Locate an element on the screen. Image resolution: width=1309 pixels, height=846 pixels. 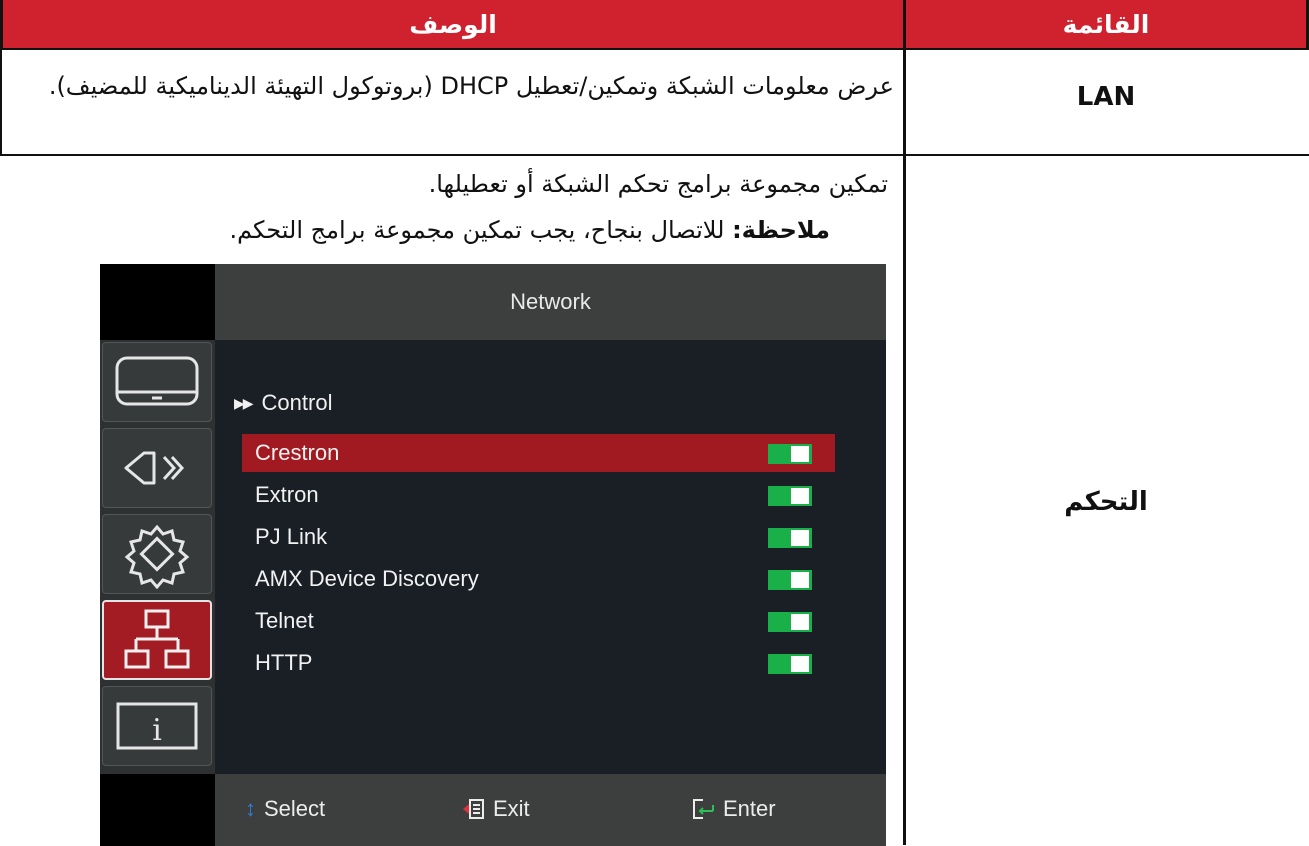
footer-enter: Enter is located at coordinates (733, 809).